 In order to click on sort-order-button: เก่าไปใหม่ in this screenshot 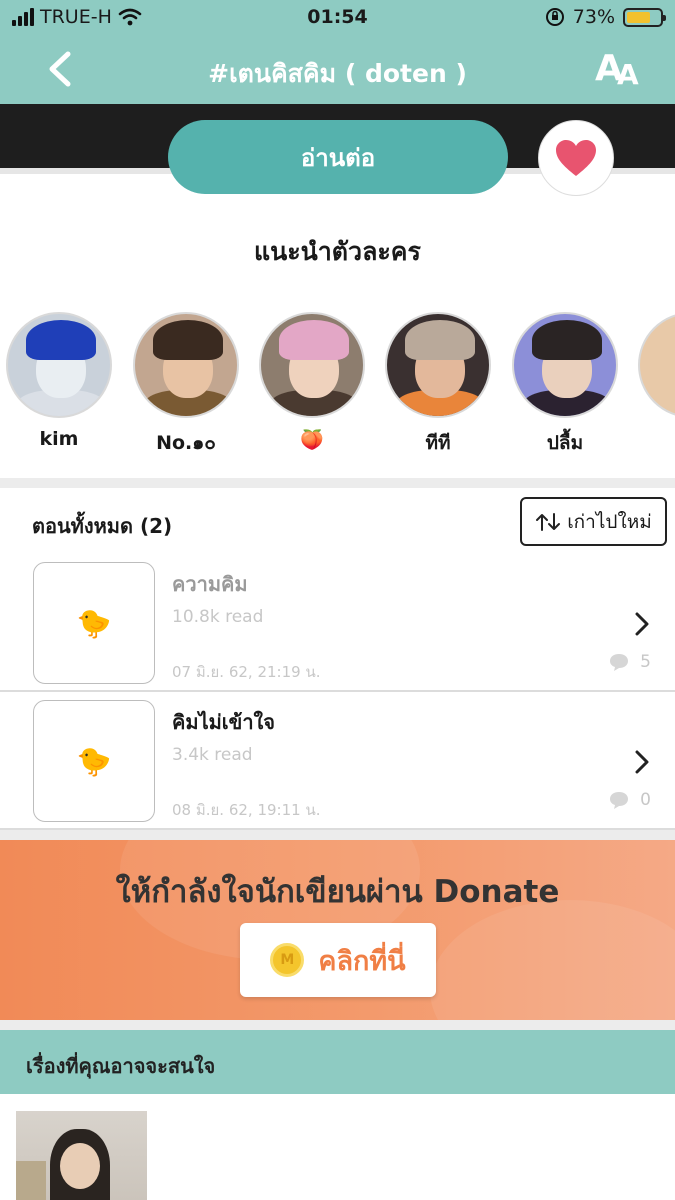, I will do `click(593, 521)`.